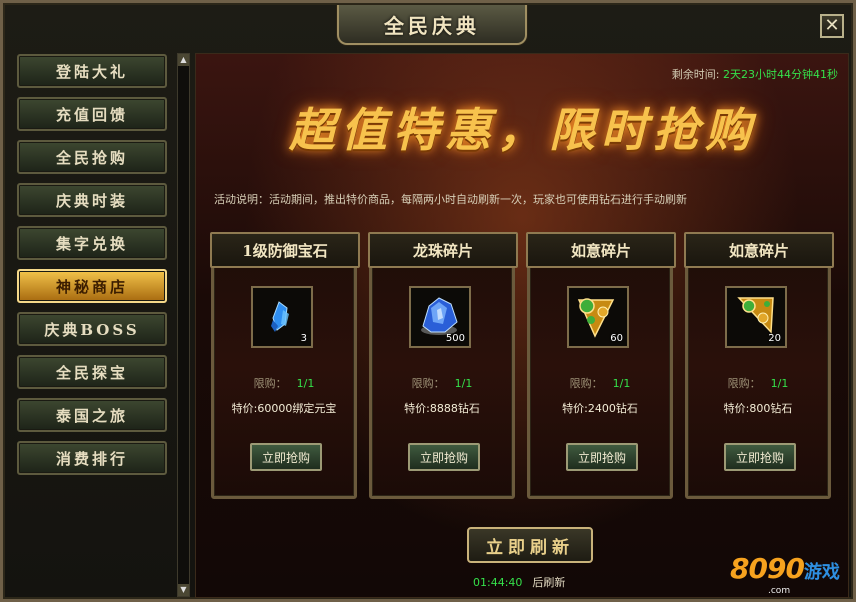 This screenshot has width=856, height=602. What do you see at coordinates (183, 60) in the screenshot?
I see `scroll-up-icon: ▲` at bounding box center [183, 60].